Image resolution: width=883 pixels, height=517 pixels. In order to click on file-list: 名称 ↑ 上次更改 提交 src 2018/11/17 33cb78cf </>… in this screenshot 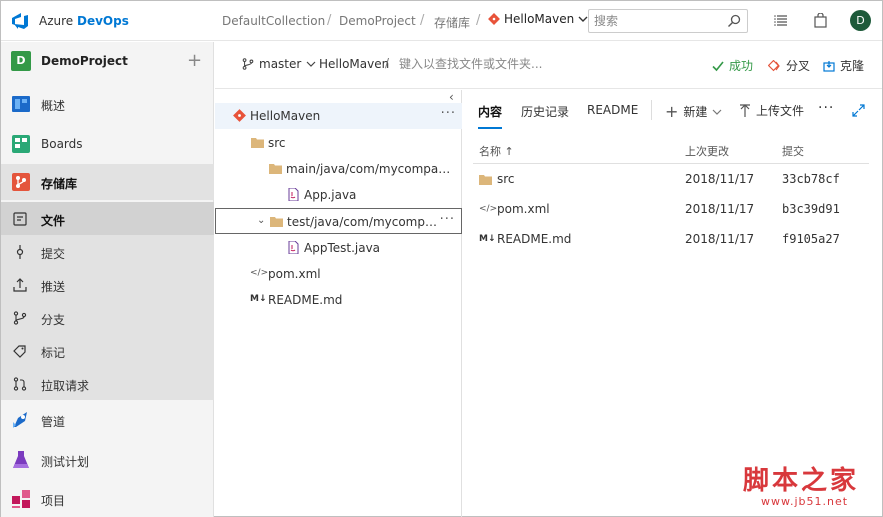, I will do `click(671, 194)`.